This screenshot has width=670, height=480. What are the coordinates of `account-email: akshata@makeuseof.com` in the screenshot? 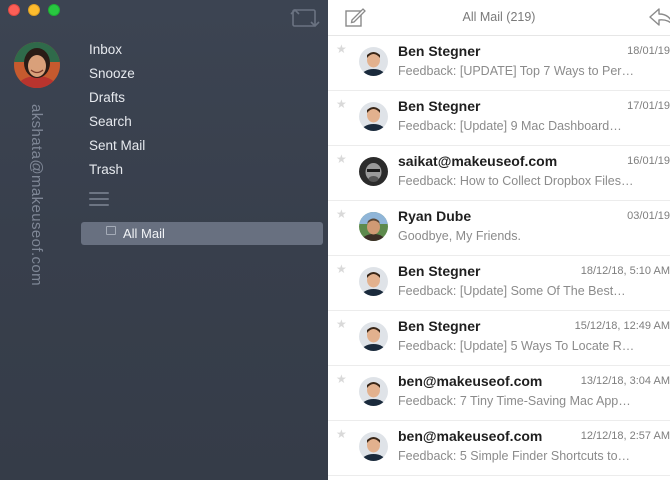 It's located at (36, 195).